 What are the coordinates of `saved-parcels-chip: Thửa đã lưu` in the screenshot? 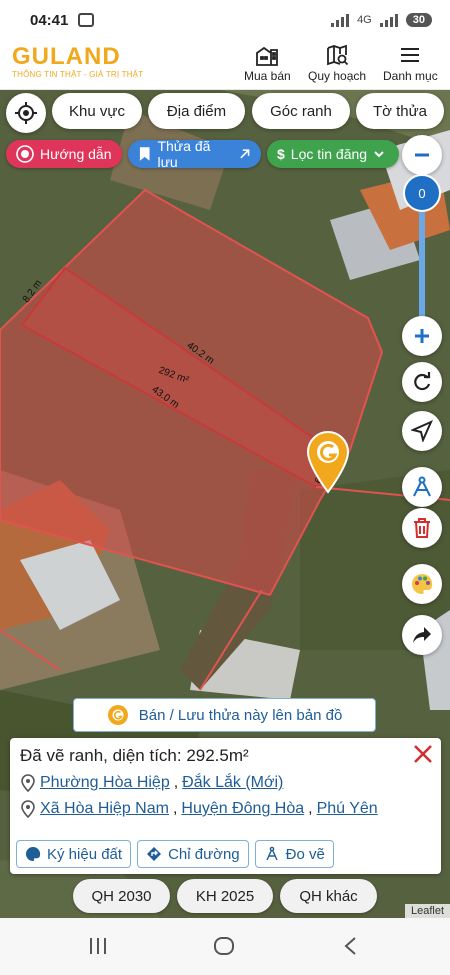 It's located at (194, 154).